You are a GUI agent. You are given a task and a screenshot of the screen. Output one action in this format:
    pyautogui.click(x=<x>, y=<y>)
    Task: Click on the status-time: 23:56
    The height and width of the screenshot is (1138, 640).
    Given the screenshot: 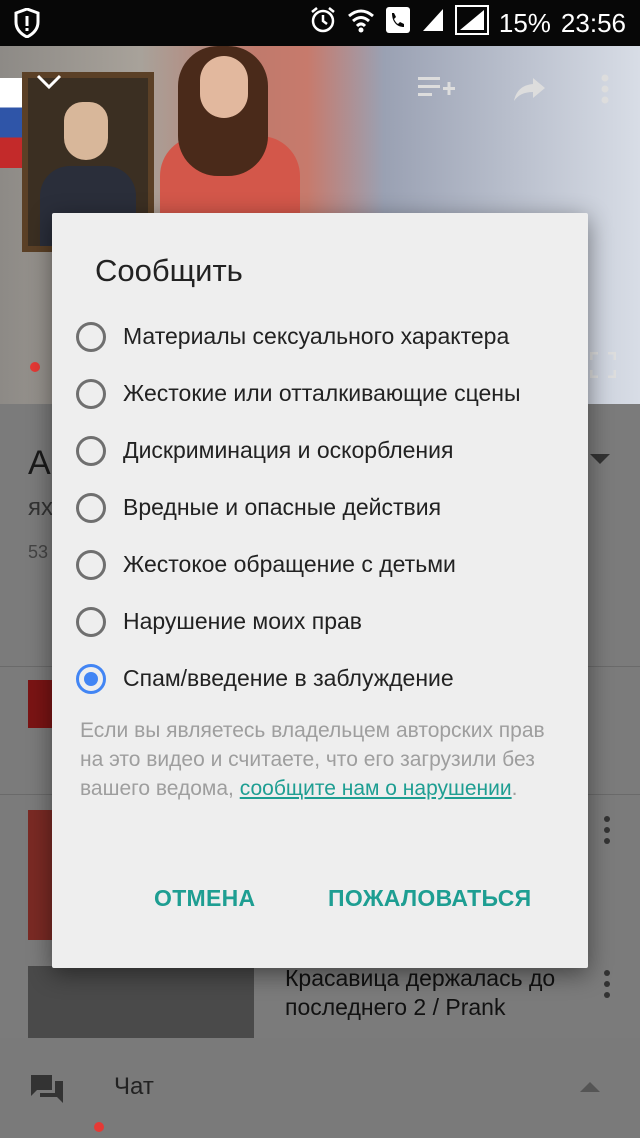 What is the action you would take?
    pyautogui.click(x=593, y=22)
    